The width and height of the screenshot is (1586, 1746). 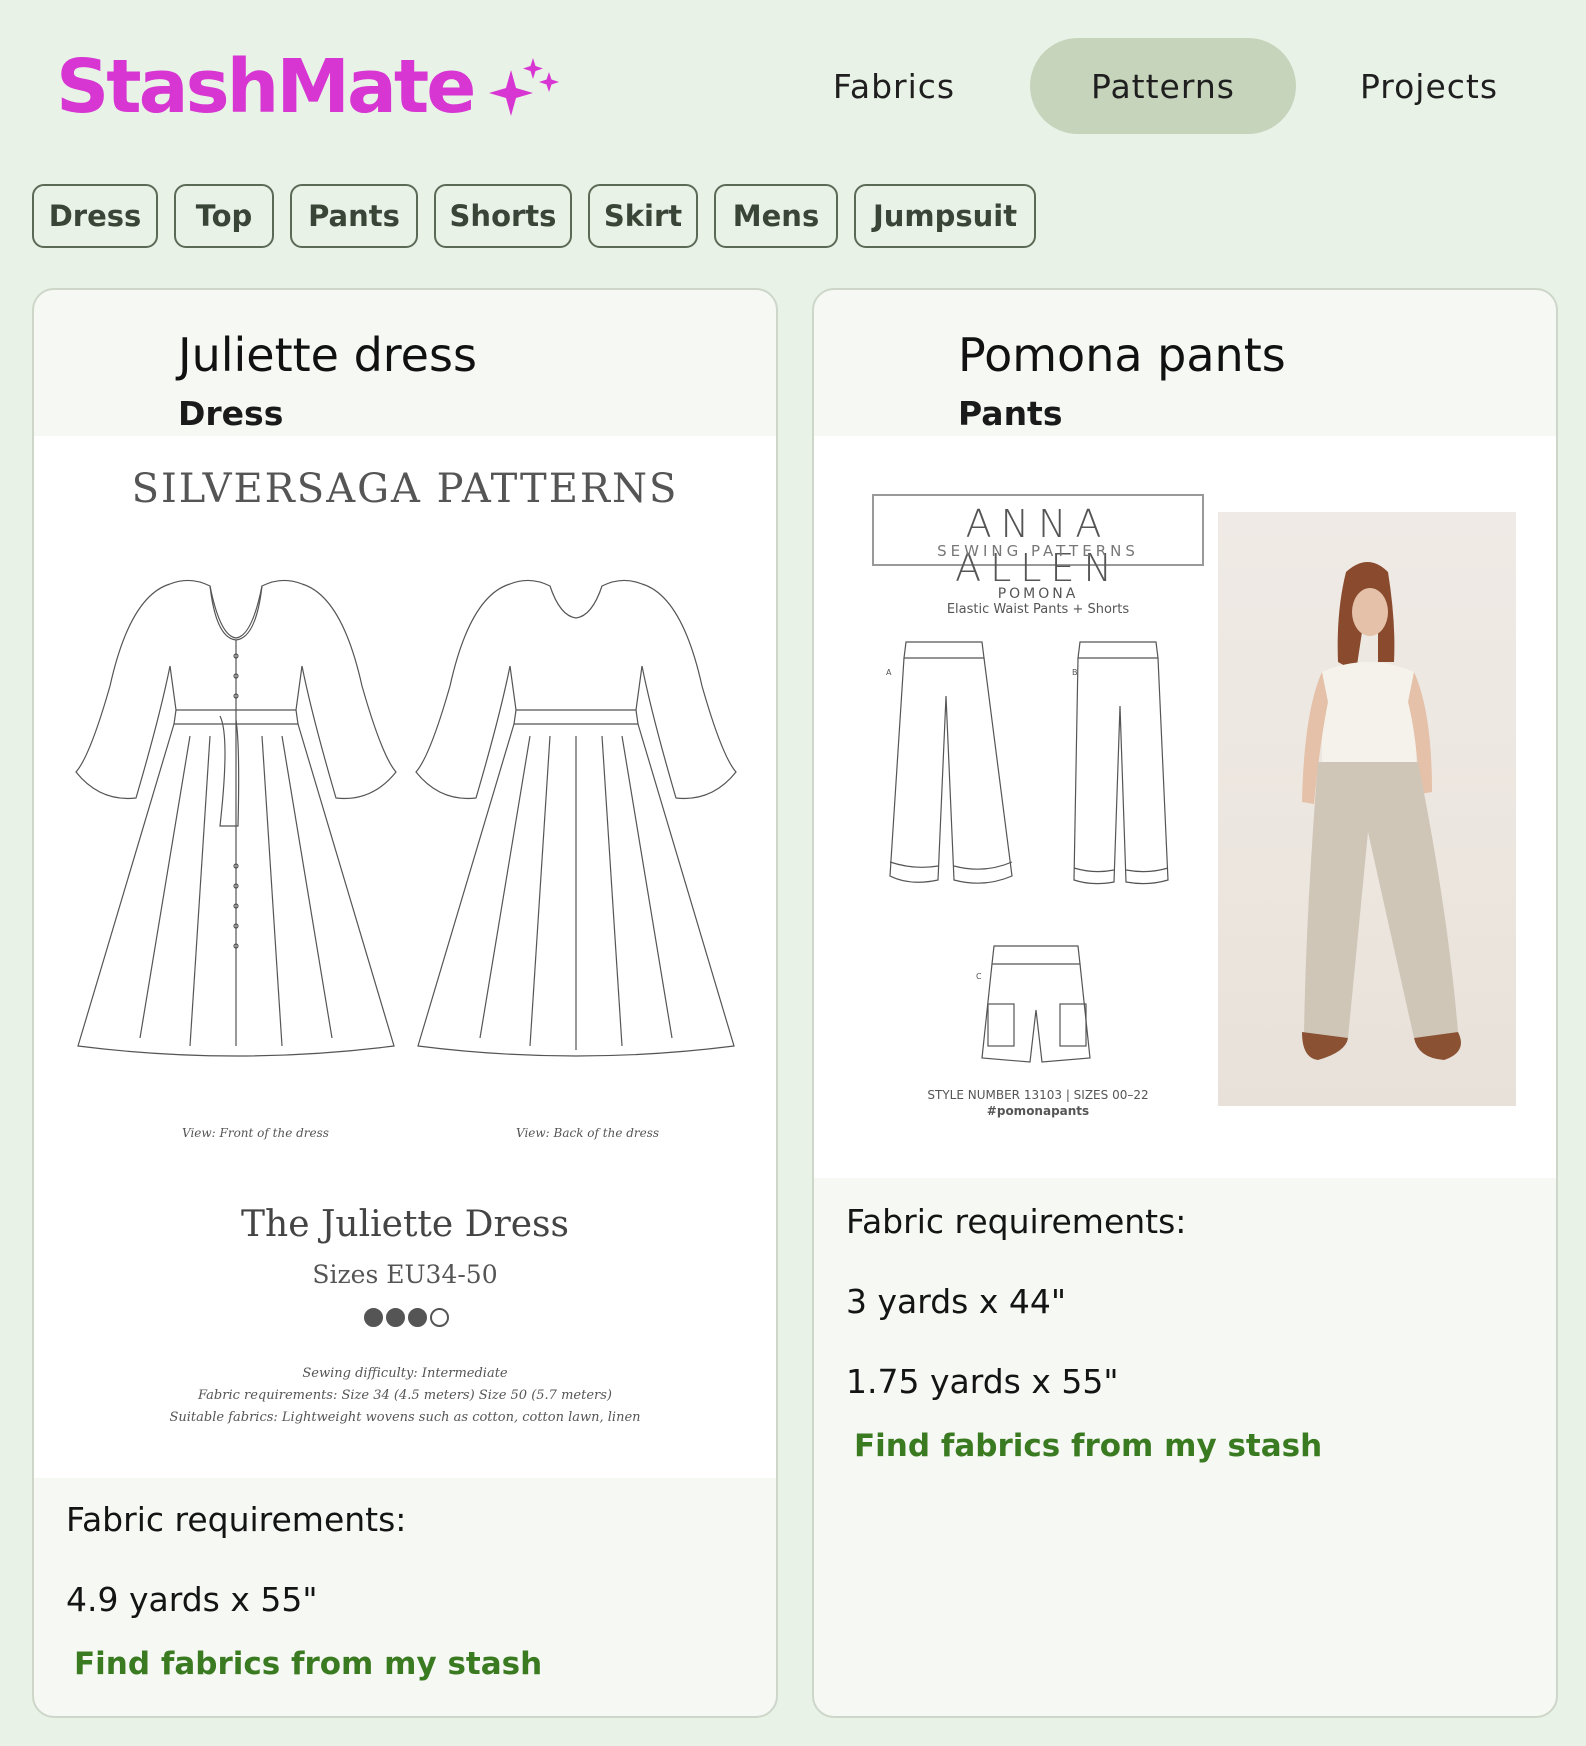 What do you see at coordinates (1038, 551) in the screenshot?
I see `brand-sub: SEWING PATTERNS` at bounding box center [1038, 551].